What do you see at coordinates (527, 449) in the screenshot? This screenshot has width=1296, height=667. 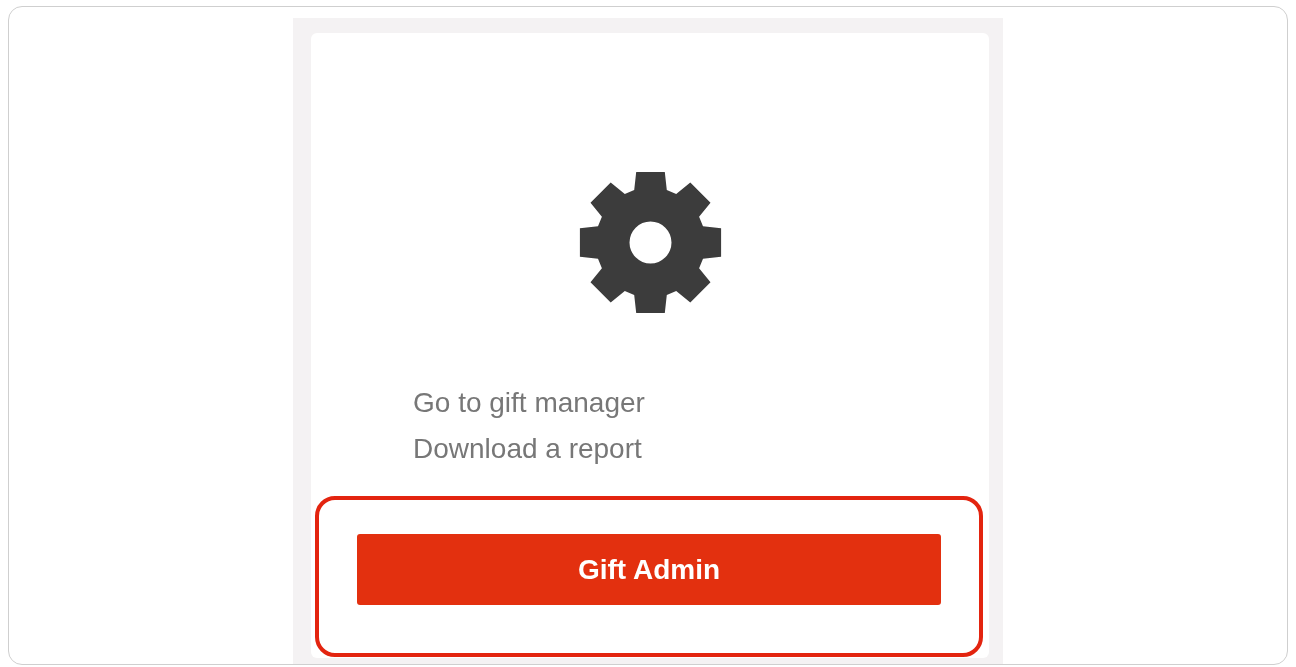 I see `menu-text: Download a report` at bounding box center [527, 449].